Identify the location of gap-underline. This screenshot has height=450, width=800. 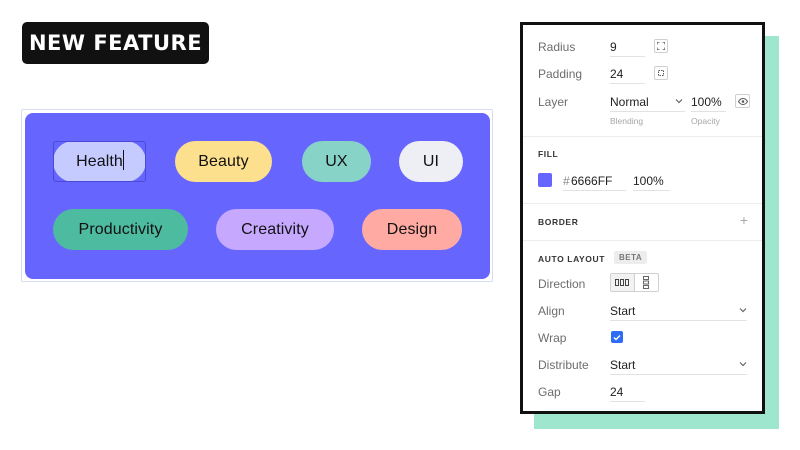
(627, 401).